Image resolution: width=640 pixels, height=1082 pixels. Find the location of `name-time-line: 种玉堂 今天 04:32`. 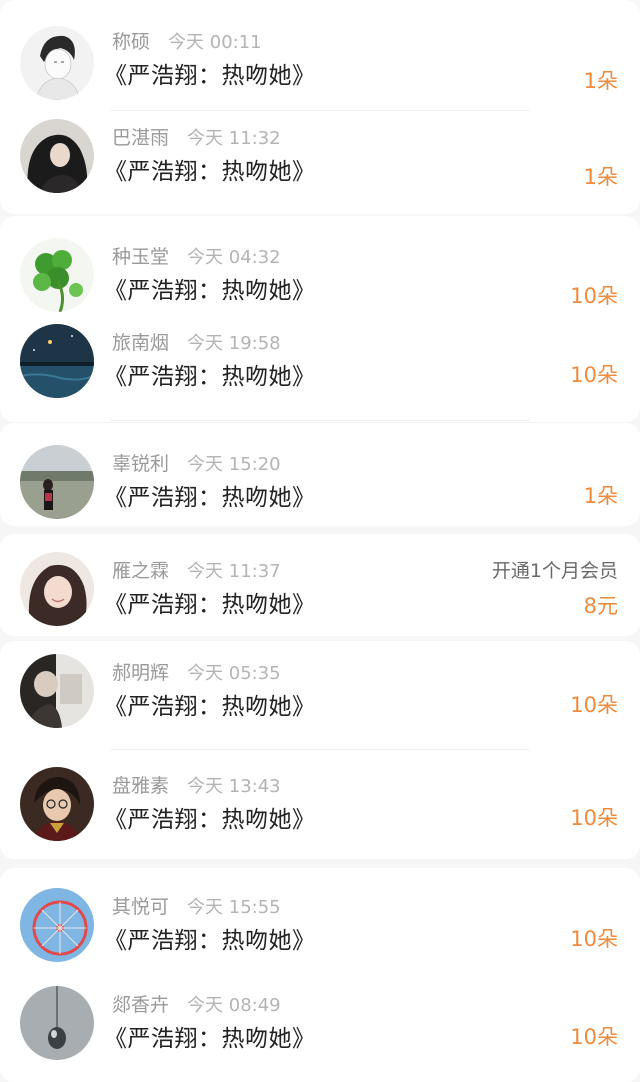

name-time-line: 种玉堂 今天 04:32 is located at coordinates (196, 257).